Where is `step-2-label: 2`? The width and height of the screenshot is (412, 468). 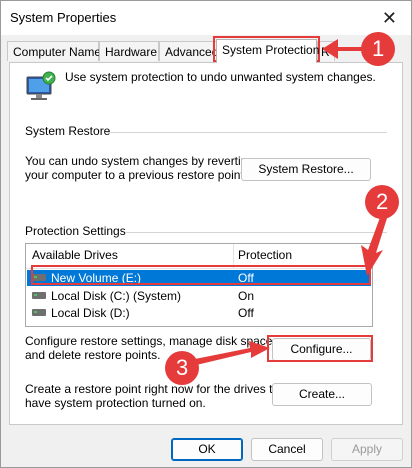 step-2-label: 2 is located at coordinates (382, 201).